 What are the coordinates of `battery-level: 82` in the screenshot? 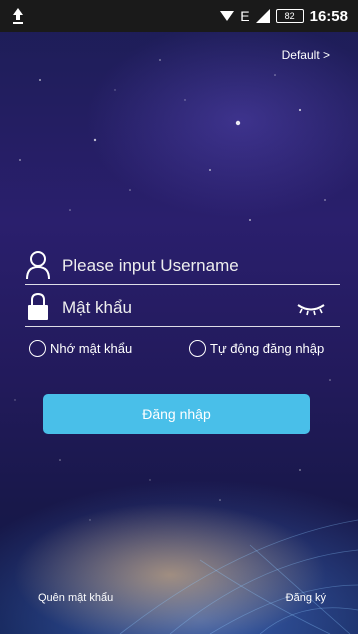 It's located at (289, 16).